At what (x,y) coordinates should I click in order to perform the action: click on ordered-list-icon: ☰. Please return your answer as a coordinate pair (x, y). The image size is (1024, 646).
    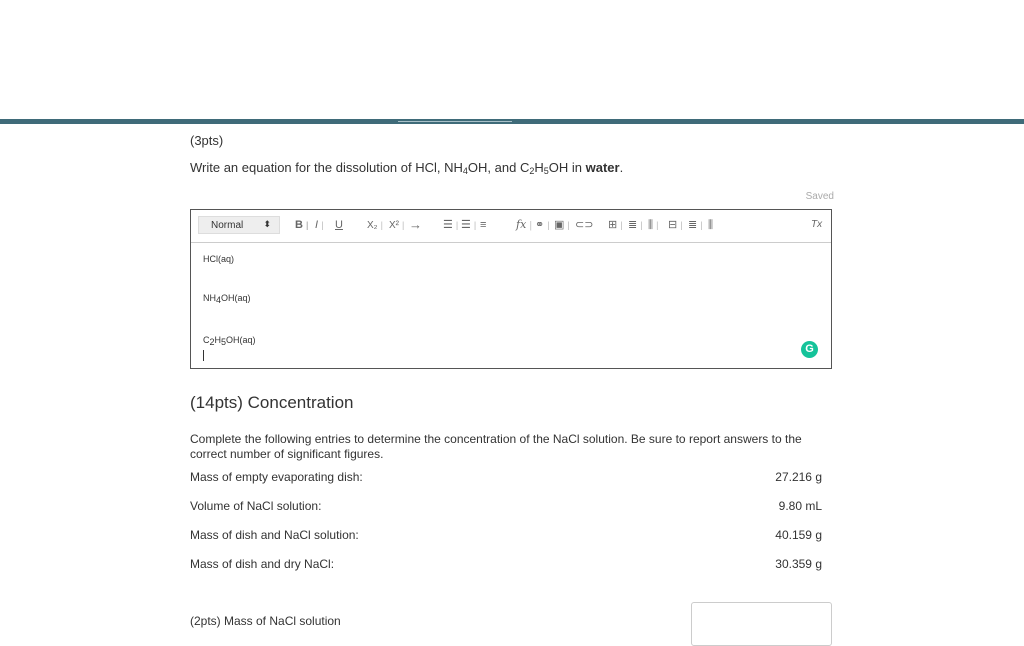
    Looking at the image, I should click on (450, 225).